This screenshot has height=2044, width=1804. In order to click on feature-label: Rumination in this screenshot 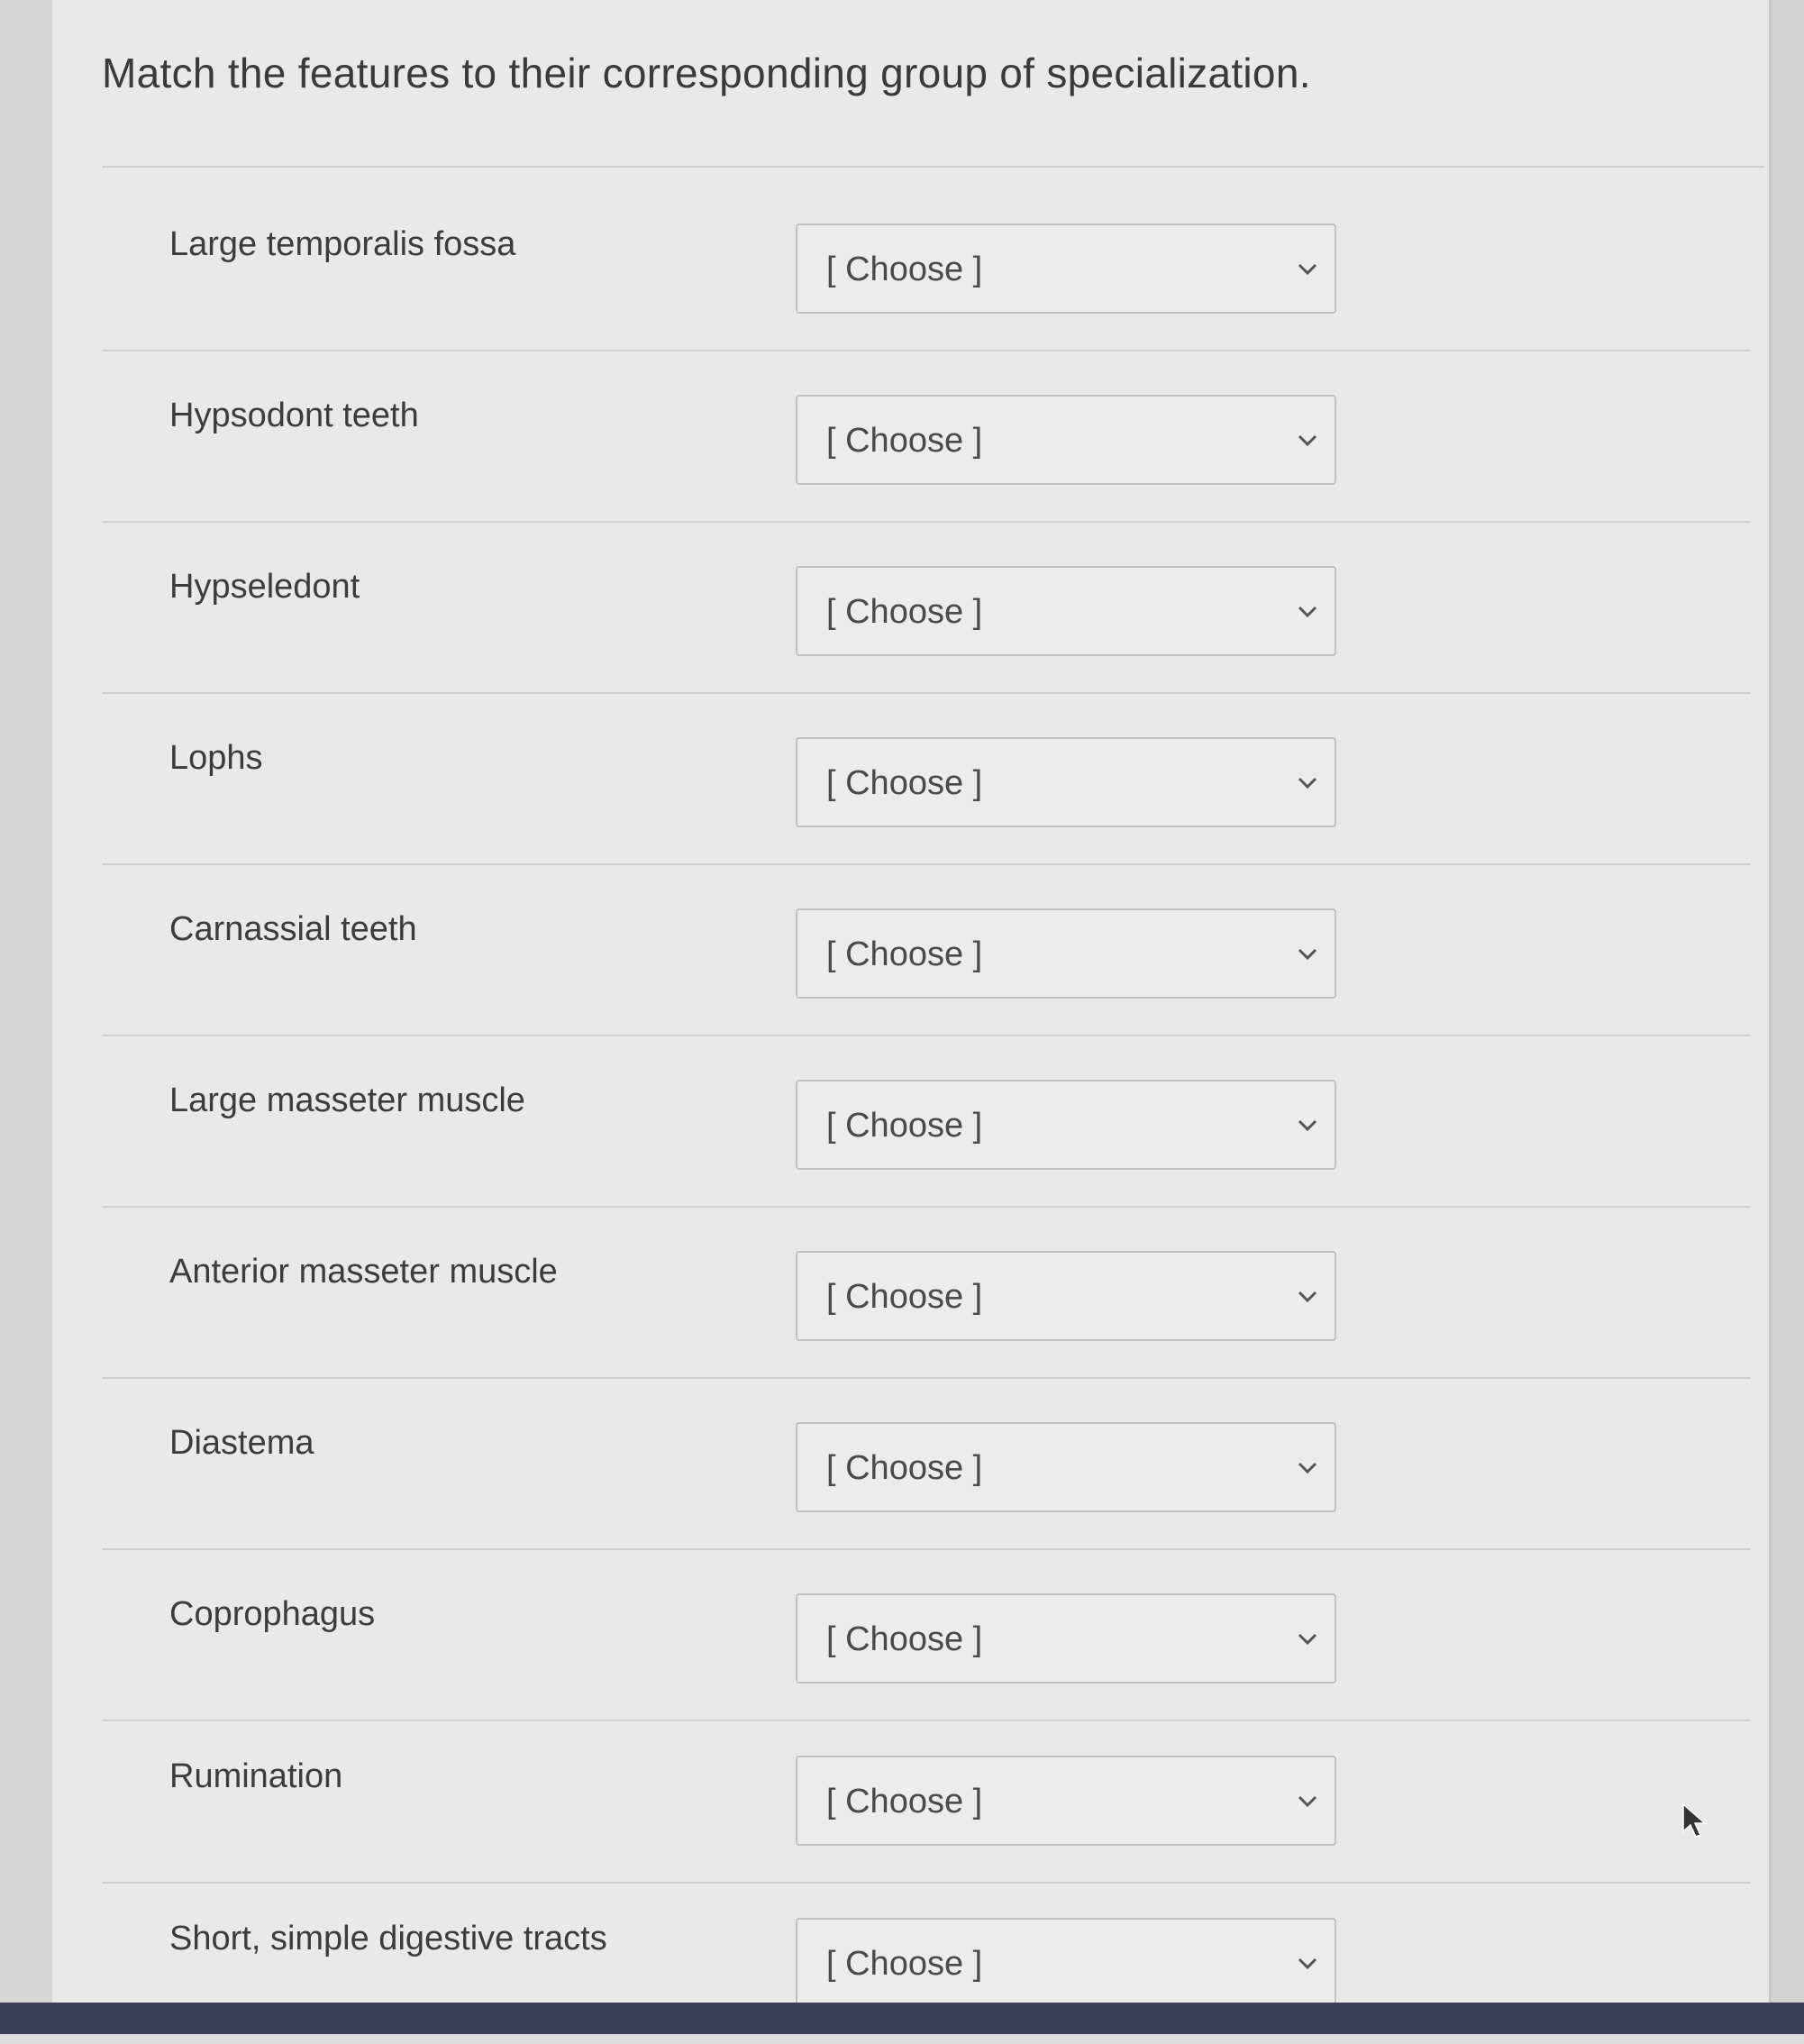, I will do `click(256, 1776)`.